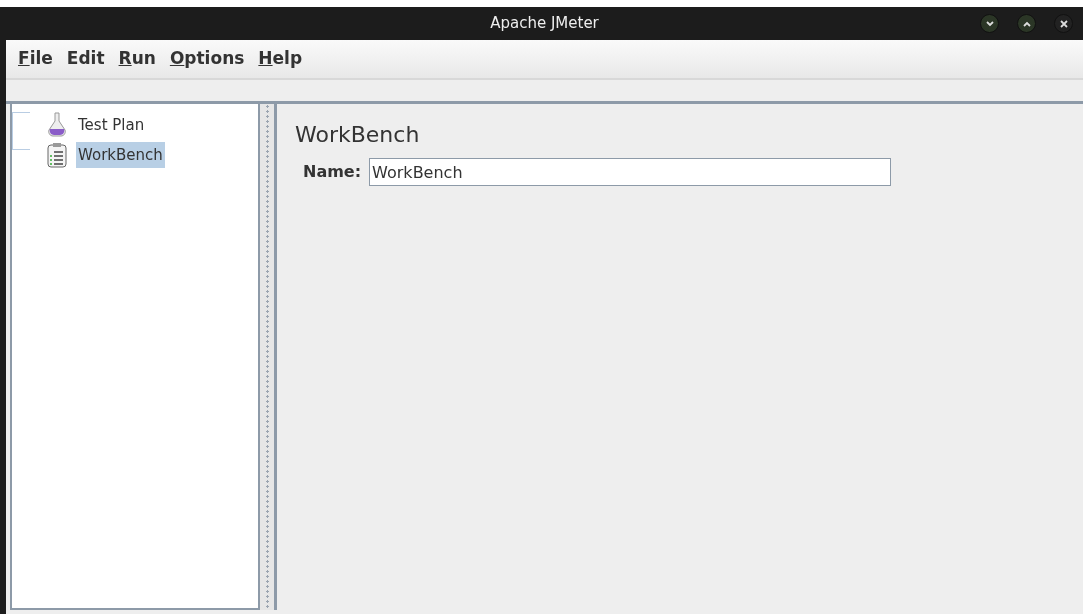  Describe the element at coordinates (989, 23) in the screenshot. I see `minimize-button` at that location.